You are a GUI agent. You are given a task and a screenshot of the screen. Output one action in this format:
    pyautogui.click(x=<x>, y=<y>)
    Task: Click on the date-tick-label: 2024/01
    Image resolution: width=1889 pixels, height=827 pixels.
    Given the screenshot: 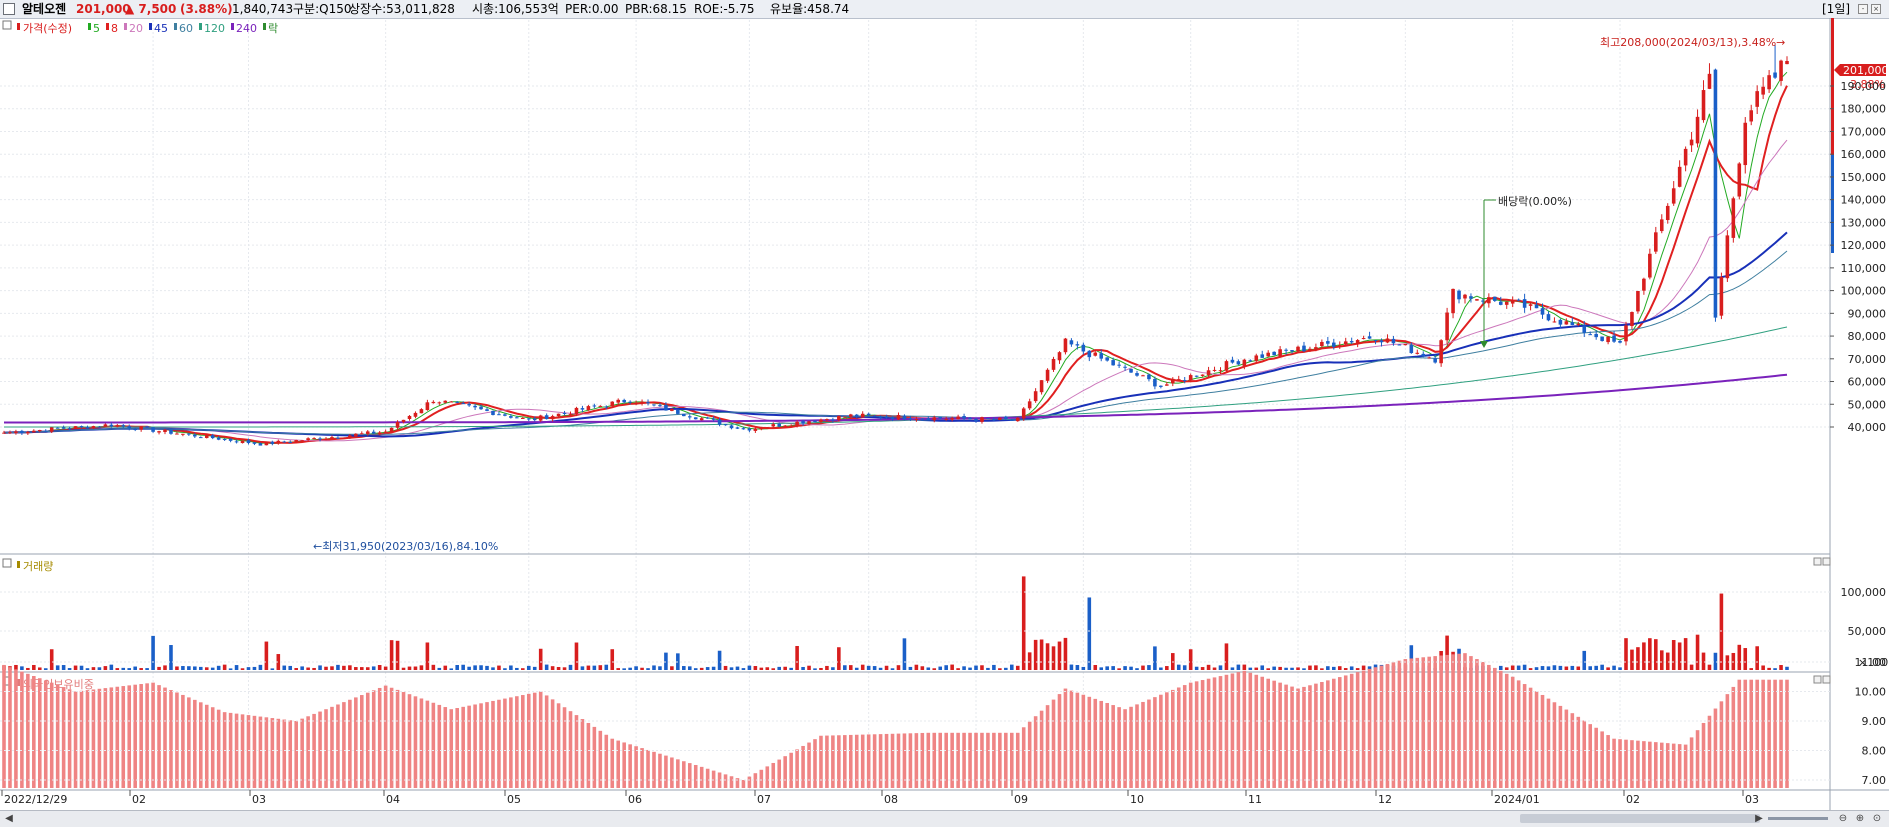 What is the action you would take?
    pyautogui.click(x=1517, y=799)
    